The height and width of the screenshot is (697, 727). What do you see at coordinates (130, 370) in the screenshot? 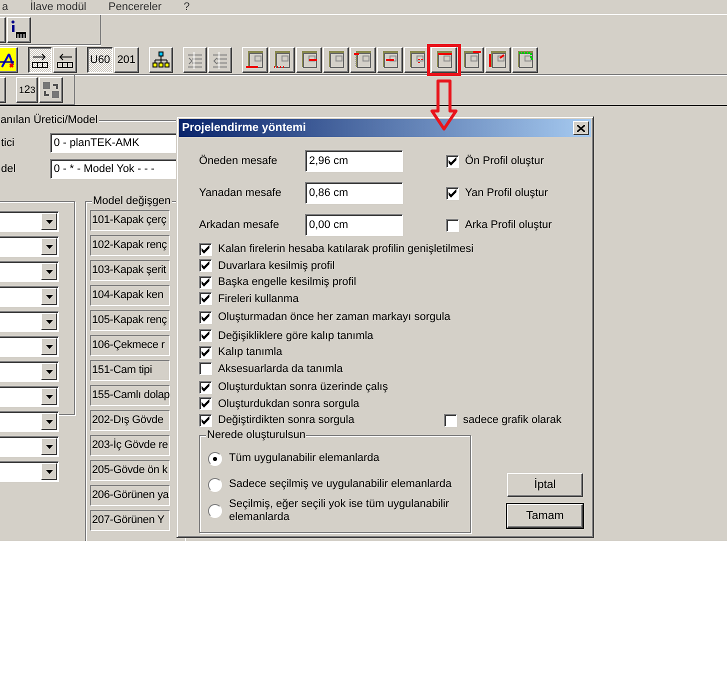
I see `variable-label: 151-Cam tipi` at bounding box center [130, 370].